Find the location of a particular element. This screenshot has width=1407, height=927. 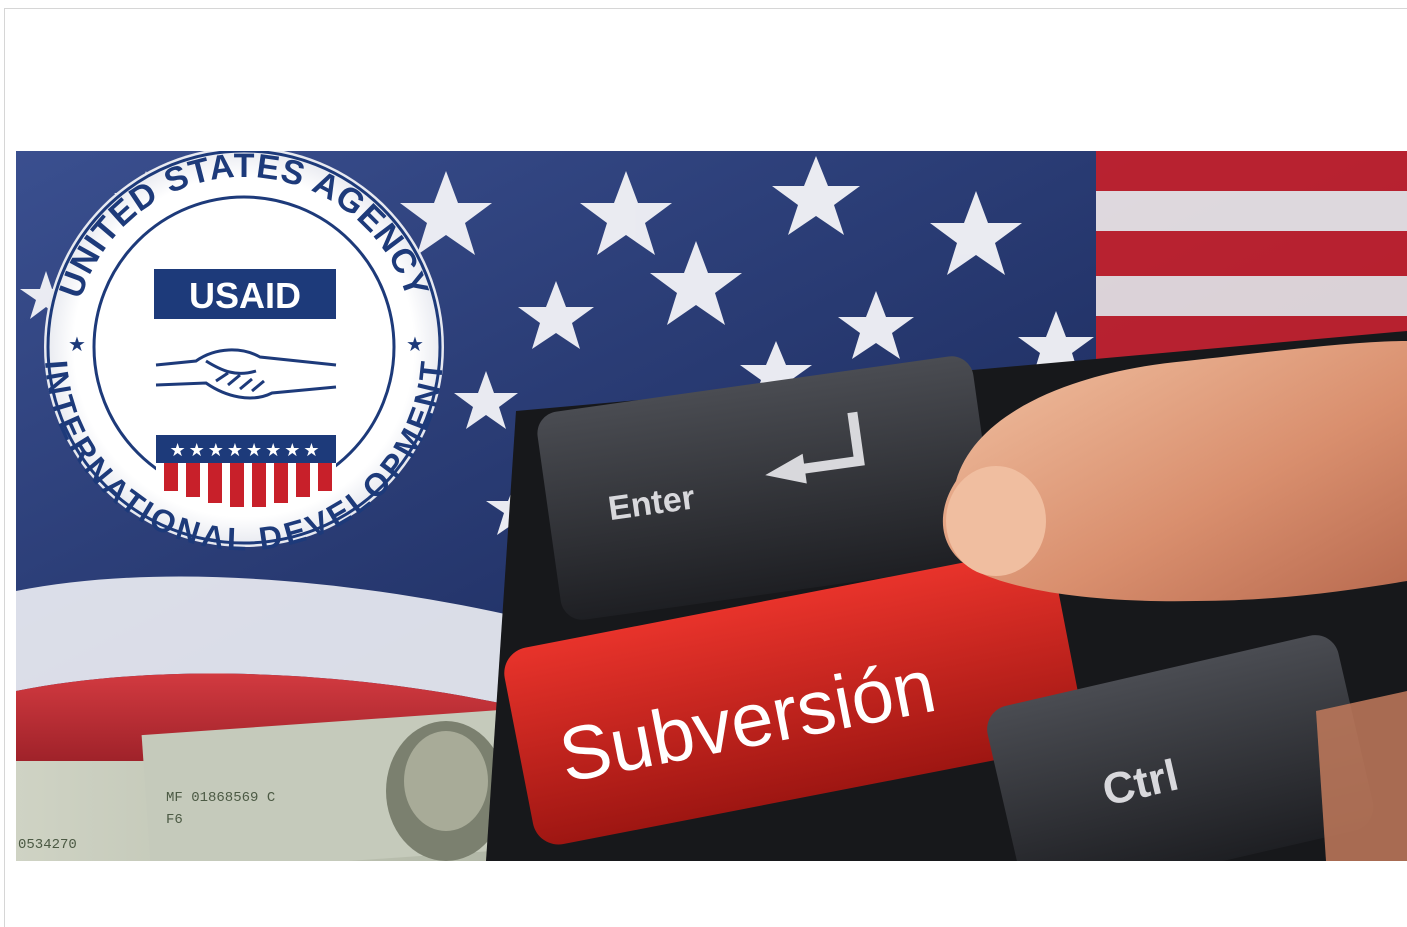

seal-right-star-icon: ★ is located at coordinates (415, 345).